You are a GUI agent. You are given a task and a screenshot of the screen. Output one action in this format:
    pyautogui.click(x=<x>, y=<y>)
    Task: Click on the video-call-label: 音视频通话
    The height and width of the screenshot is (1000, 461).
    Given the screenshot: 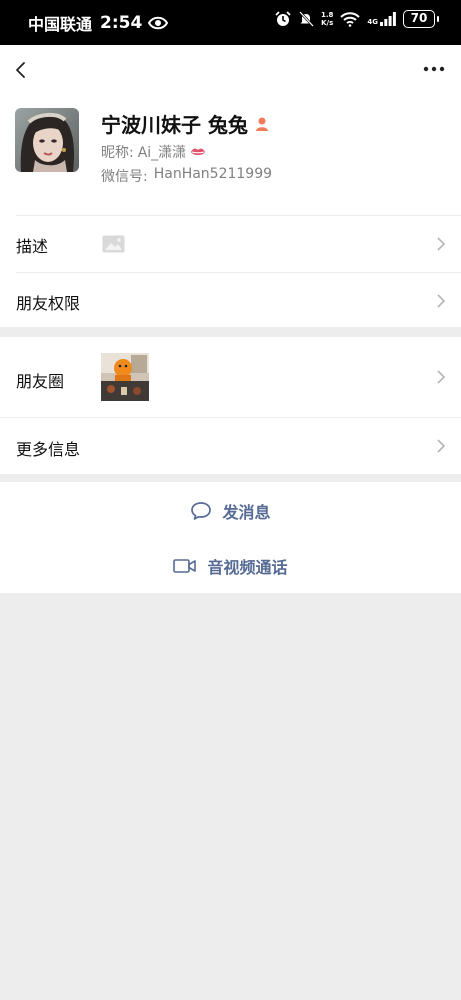 What is the action you would take?
    pyautogui.click(x=247, y=567)
    